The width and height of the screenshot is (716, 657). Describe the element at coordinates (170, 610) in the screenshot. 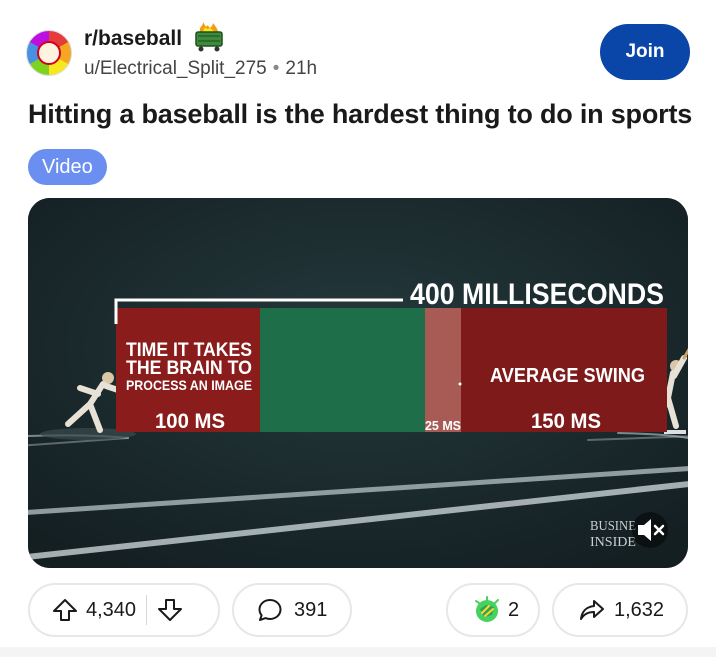

I see `downvote-icon` at that location.